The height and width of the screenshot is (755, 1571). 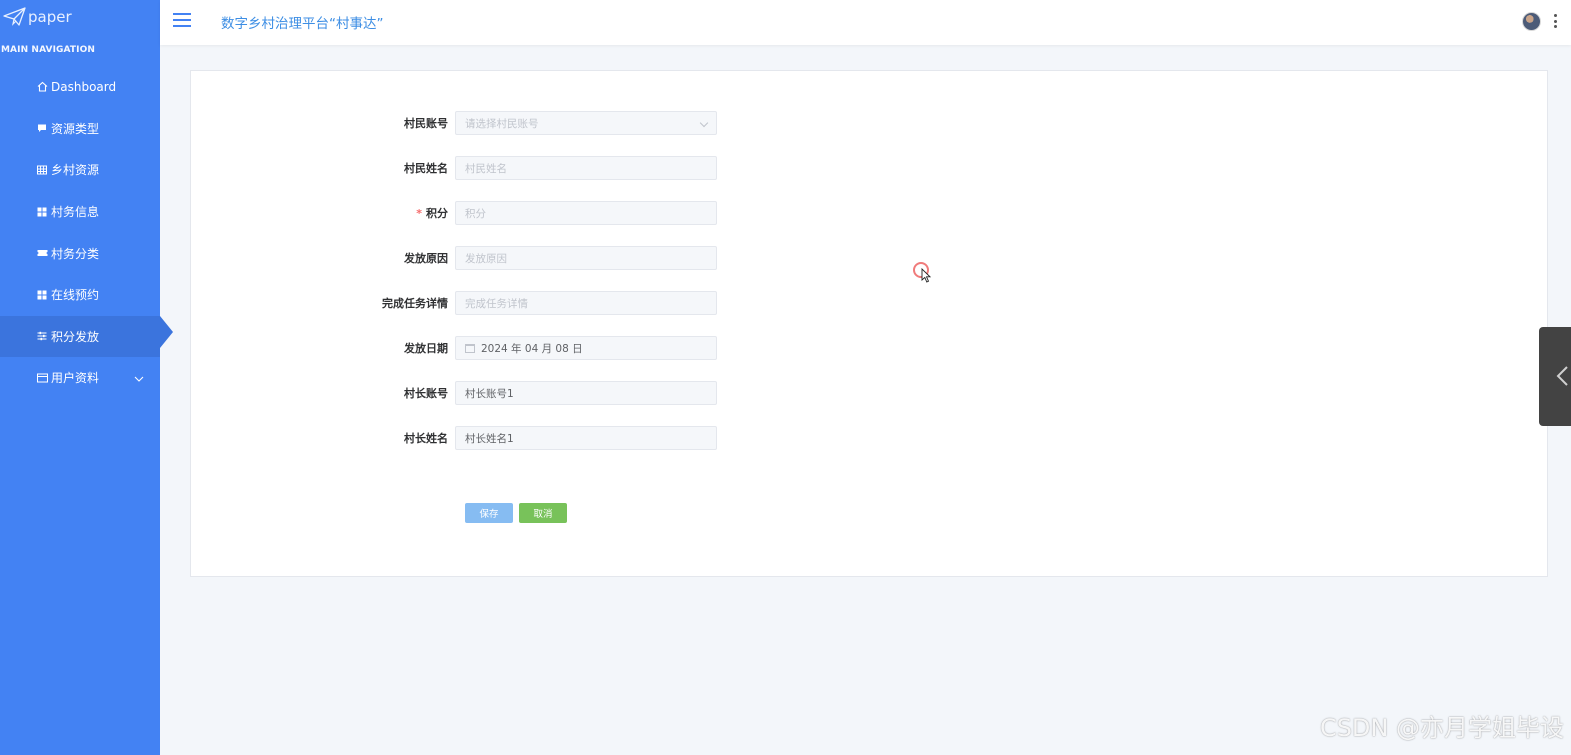 What do you see at coordinates (80, 17) in the screenshot?
I see `logo: paper` at bounding box center [80, 17].